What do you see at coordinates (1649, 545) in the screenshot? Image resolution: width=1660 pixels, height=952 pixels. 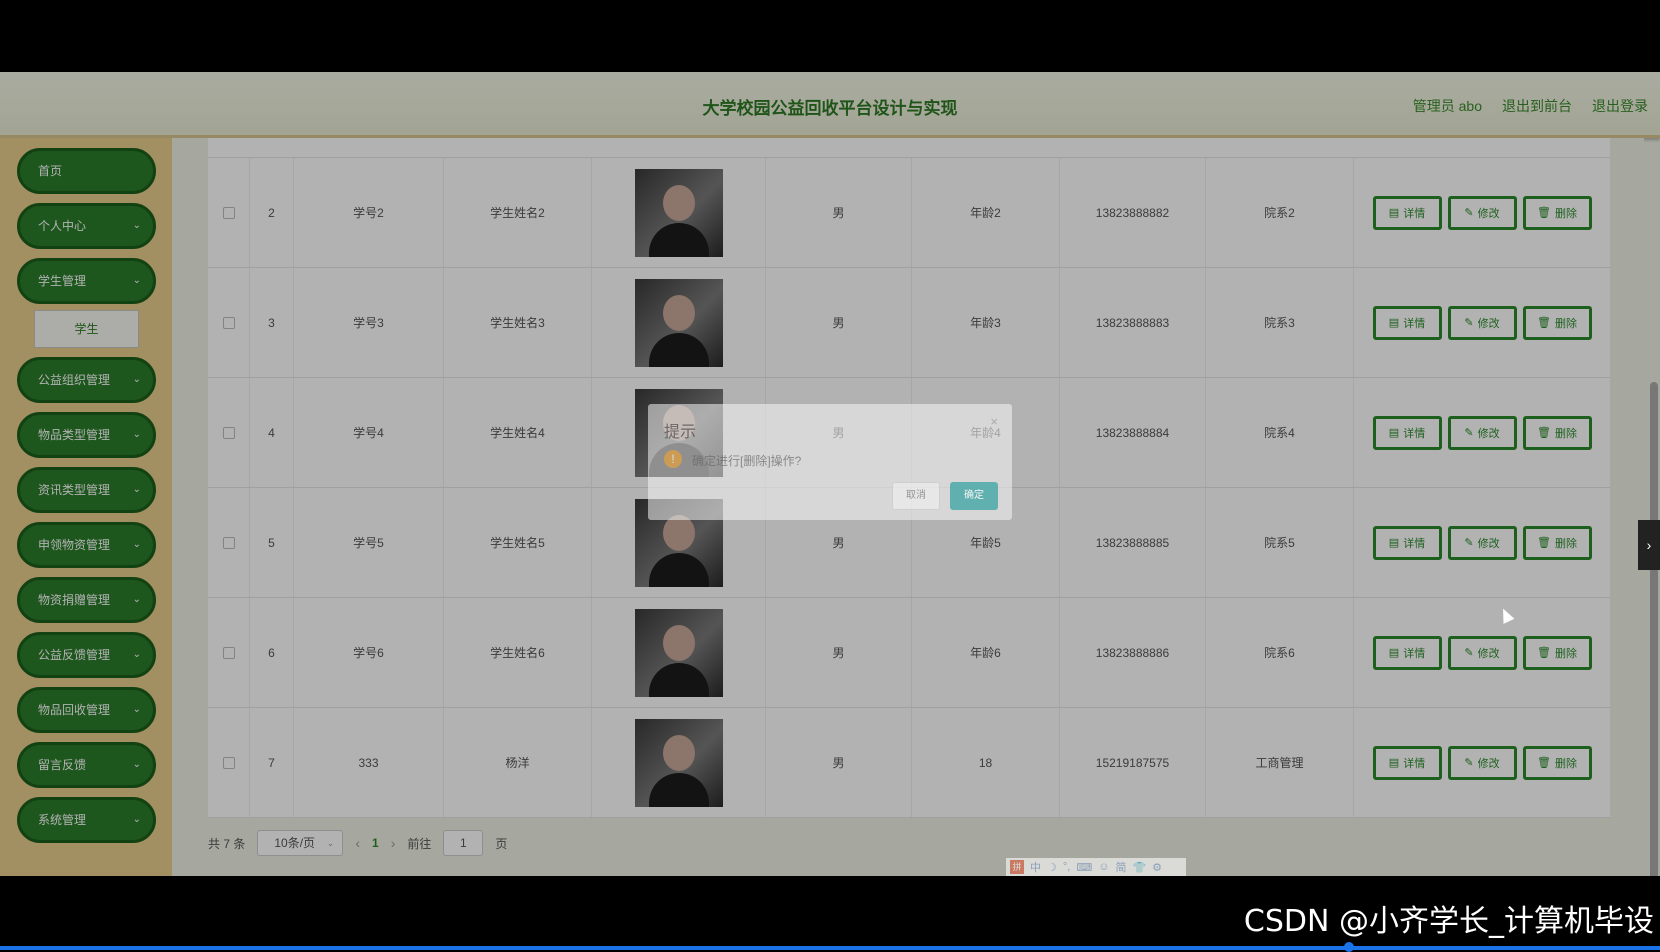 I see `side-panel-toggle: ›` at bounding box center [1649, 545].